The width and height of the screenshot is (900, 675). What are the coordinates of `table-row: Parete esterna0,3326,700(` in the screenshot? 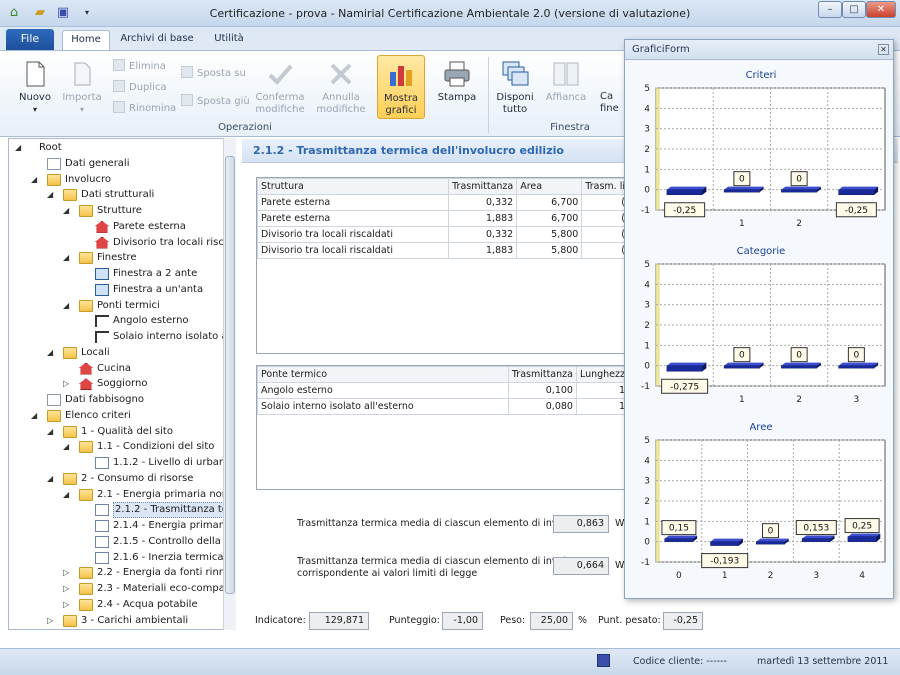 It's located at (442, 202).